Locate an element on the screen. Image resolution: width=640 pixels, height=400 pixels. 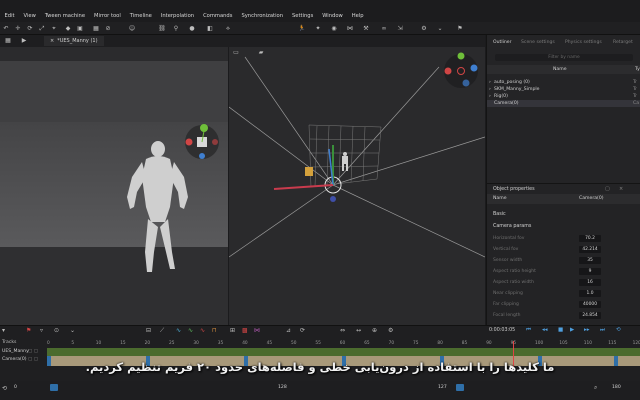
sphere-icon: ● is located at coordinates (192, 28).